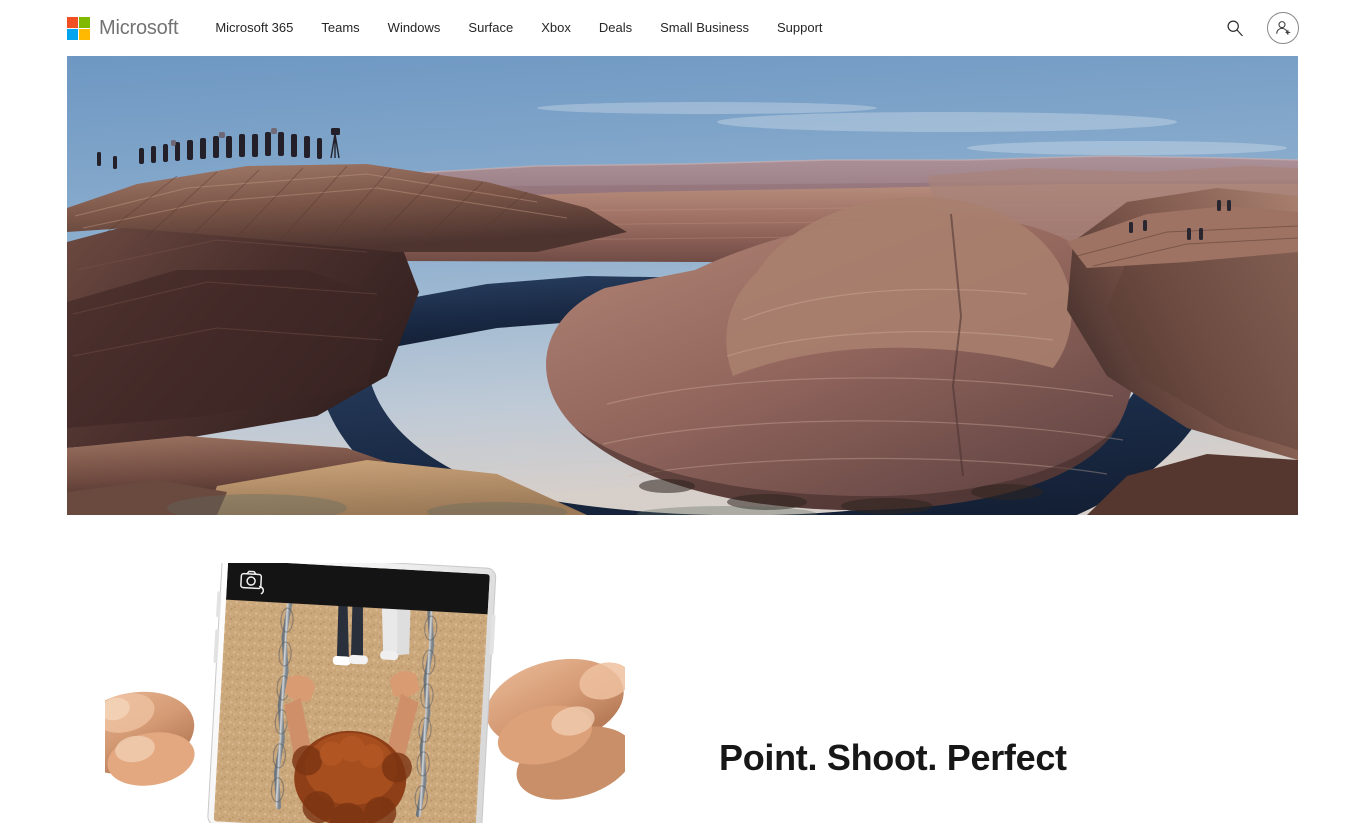  I want to click on header-actions, so click(1260, 28).